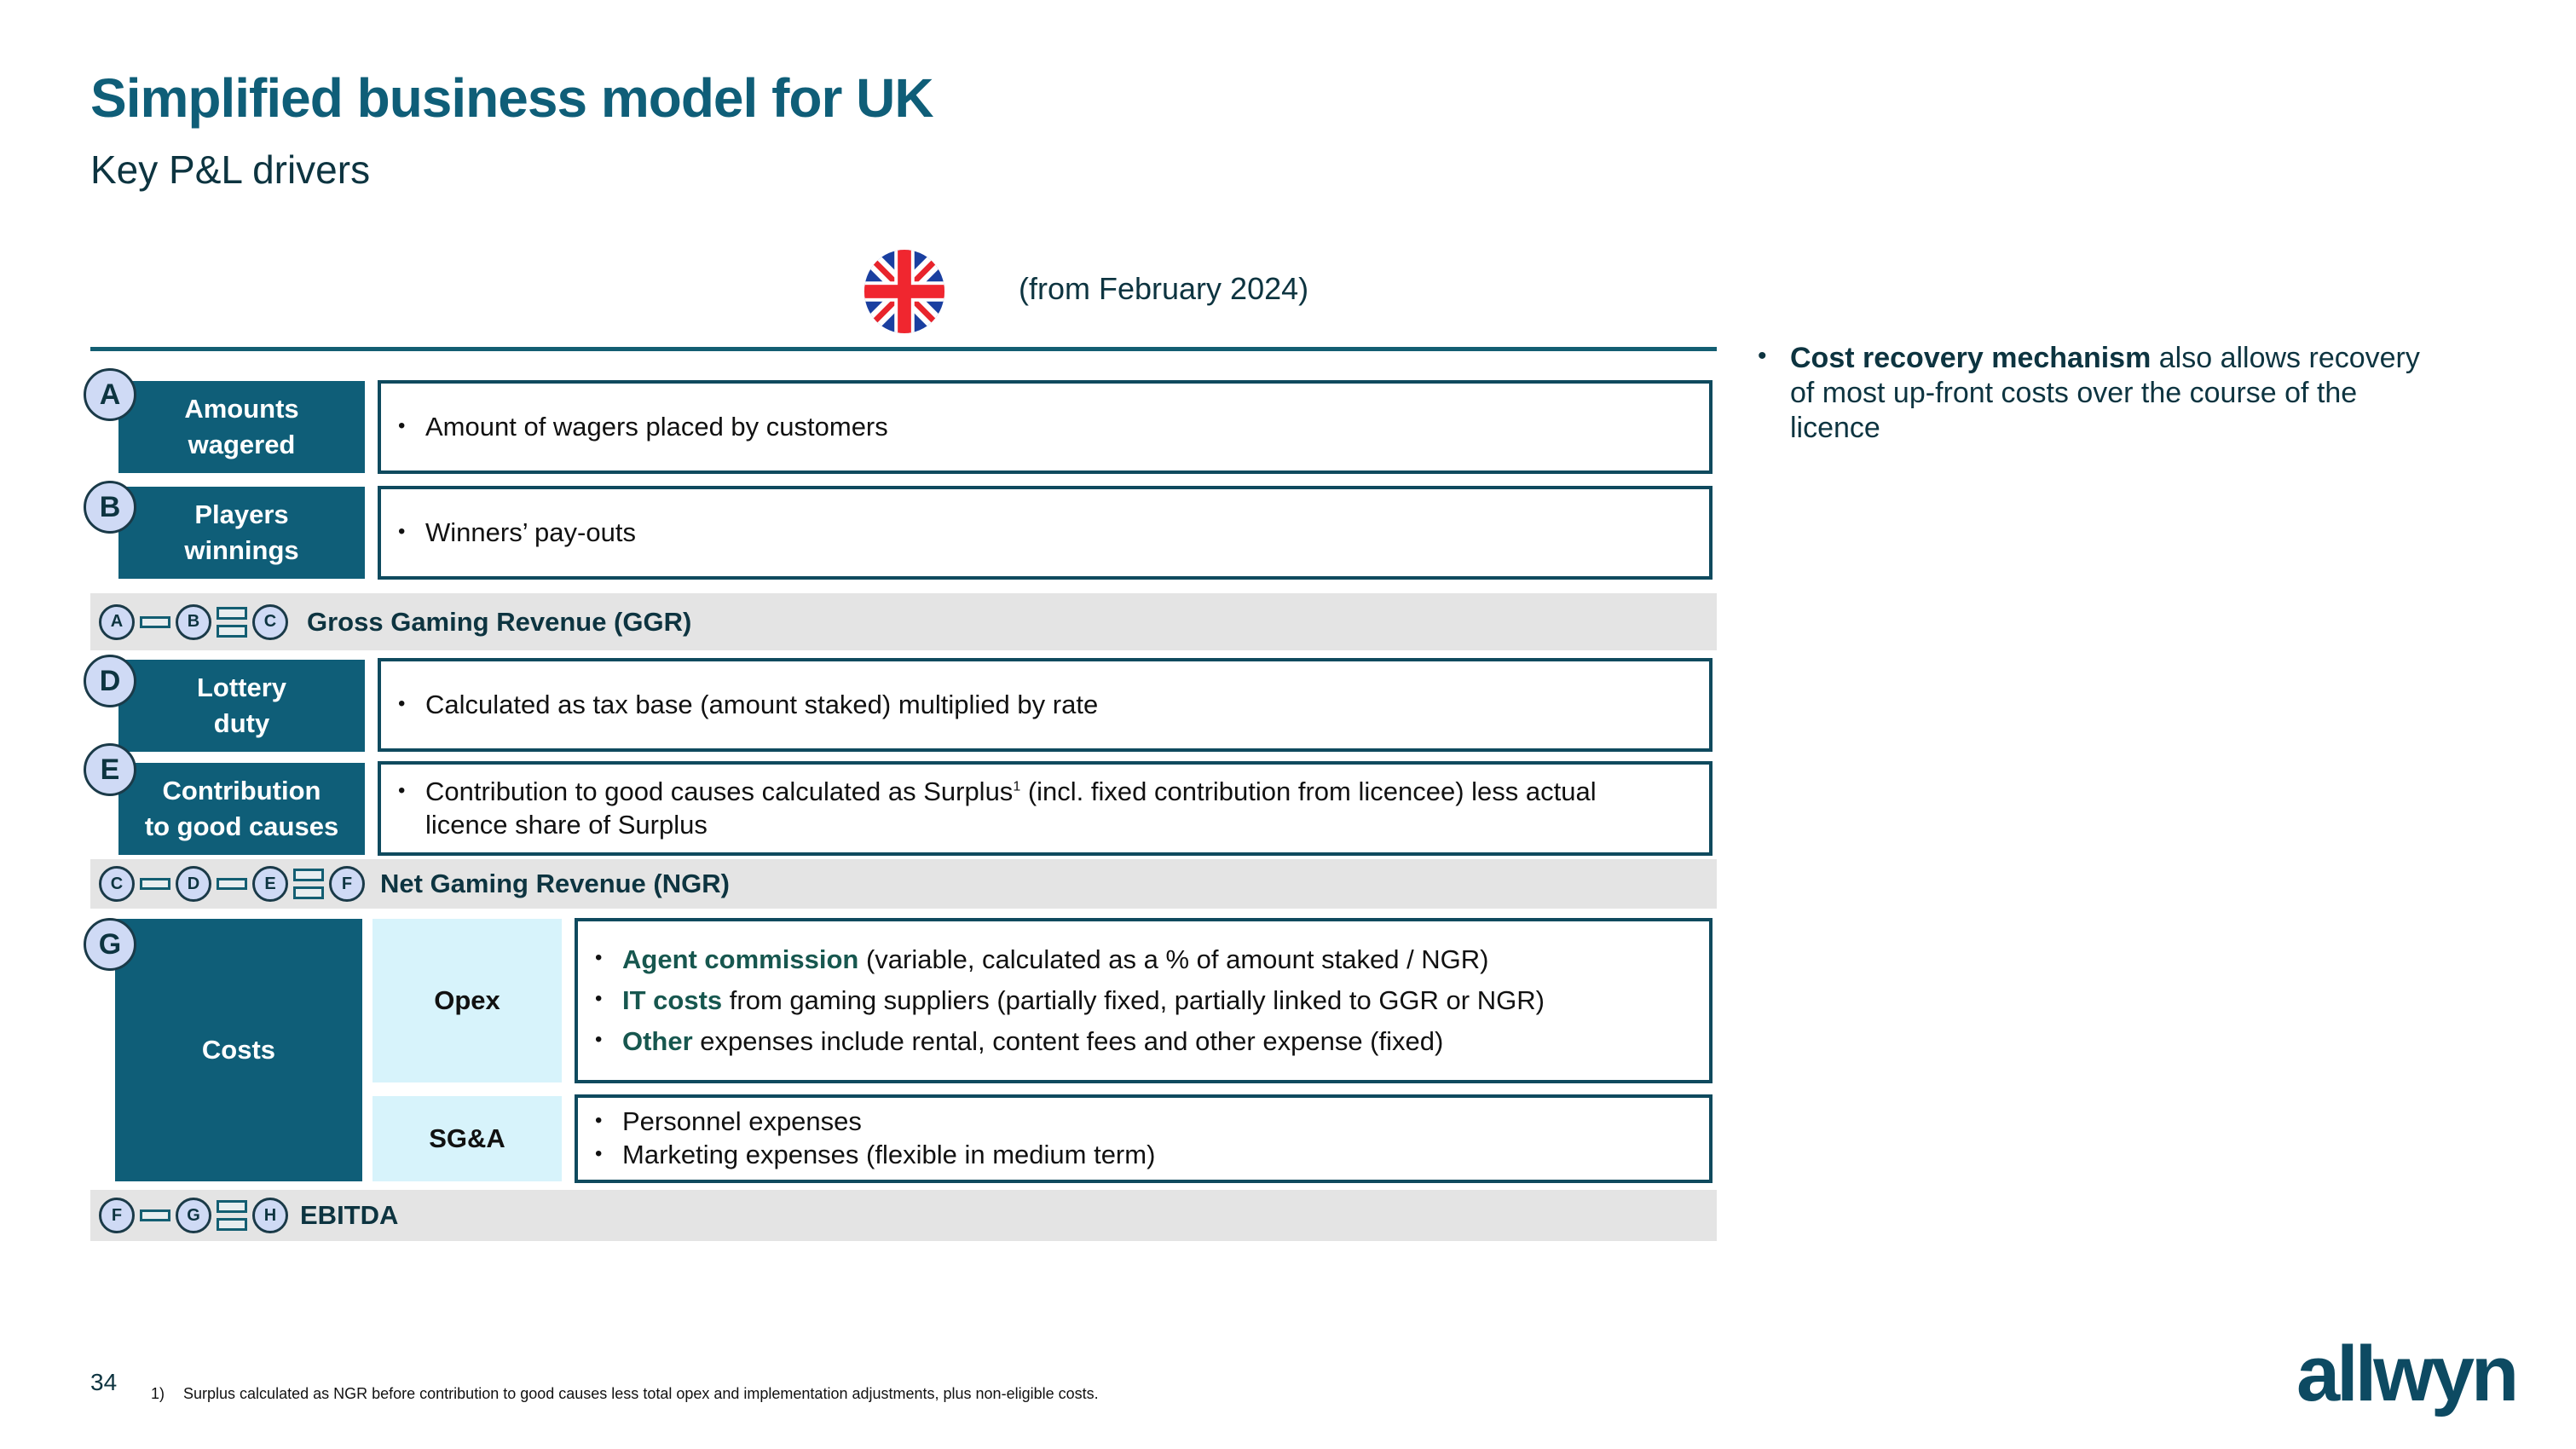 Image resolution: width=2576 pixels, height=1449 pixels. I want to click on band-label: EBITDA, so click(349, 1215).